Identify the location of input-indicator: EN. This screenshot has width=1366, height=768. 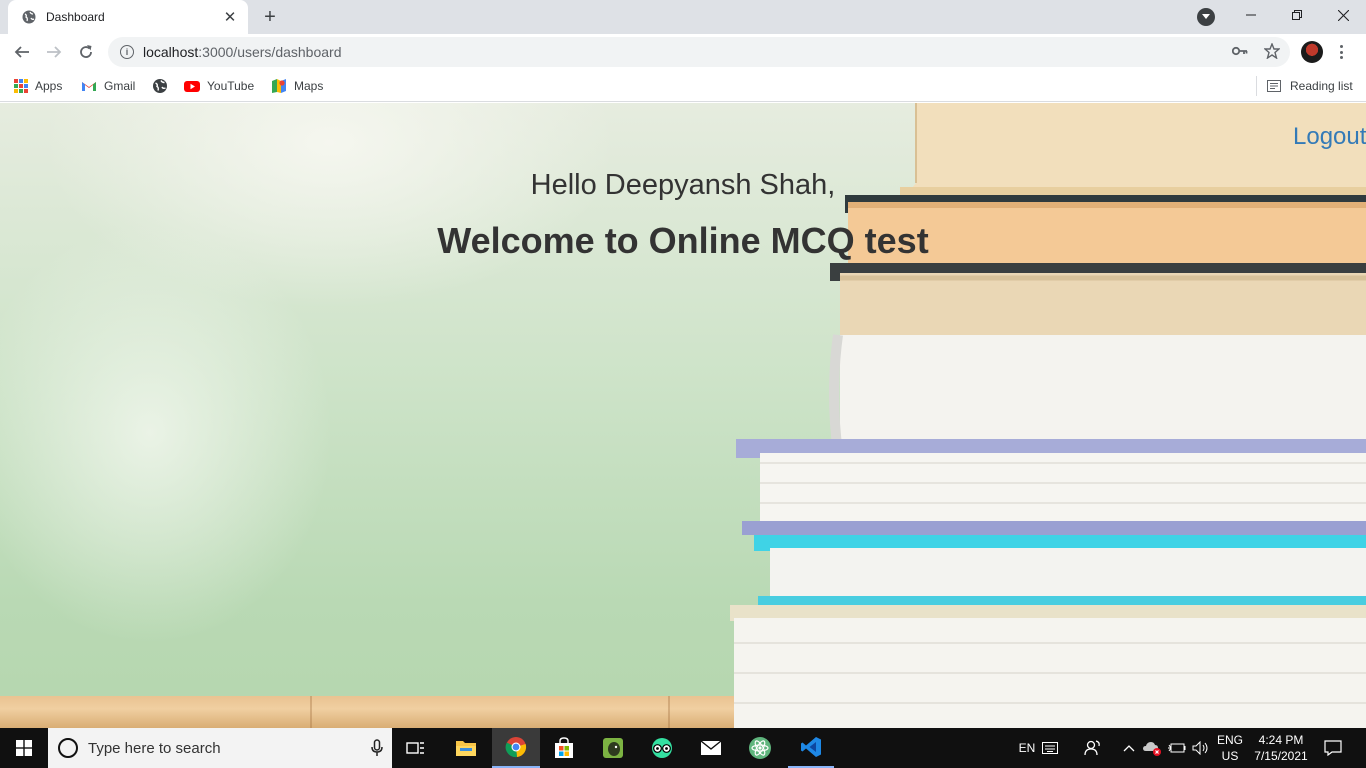
(1027, 748).